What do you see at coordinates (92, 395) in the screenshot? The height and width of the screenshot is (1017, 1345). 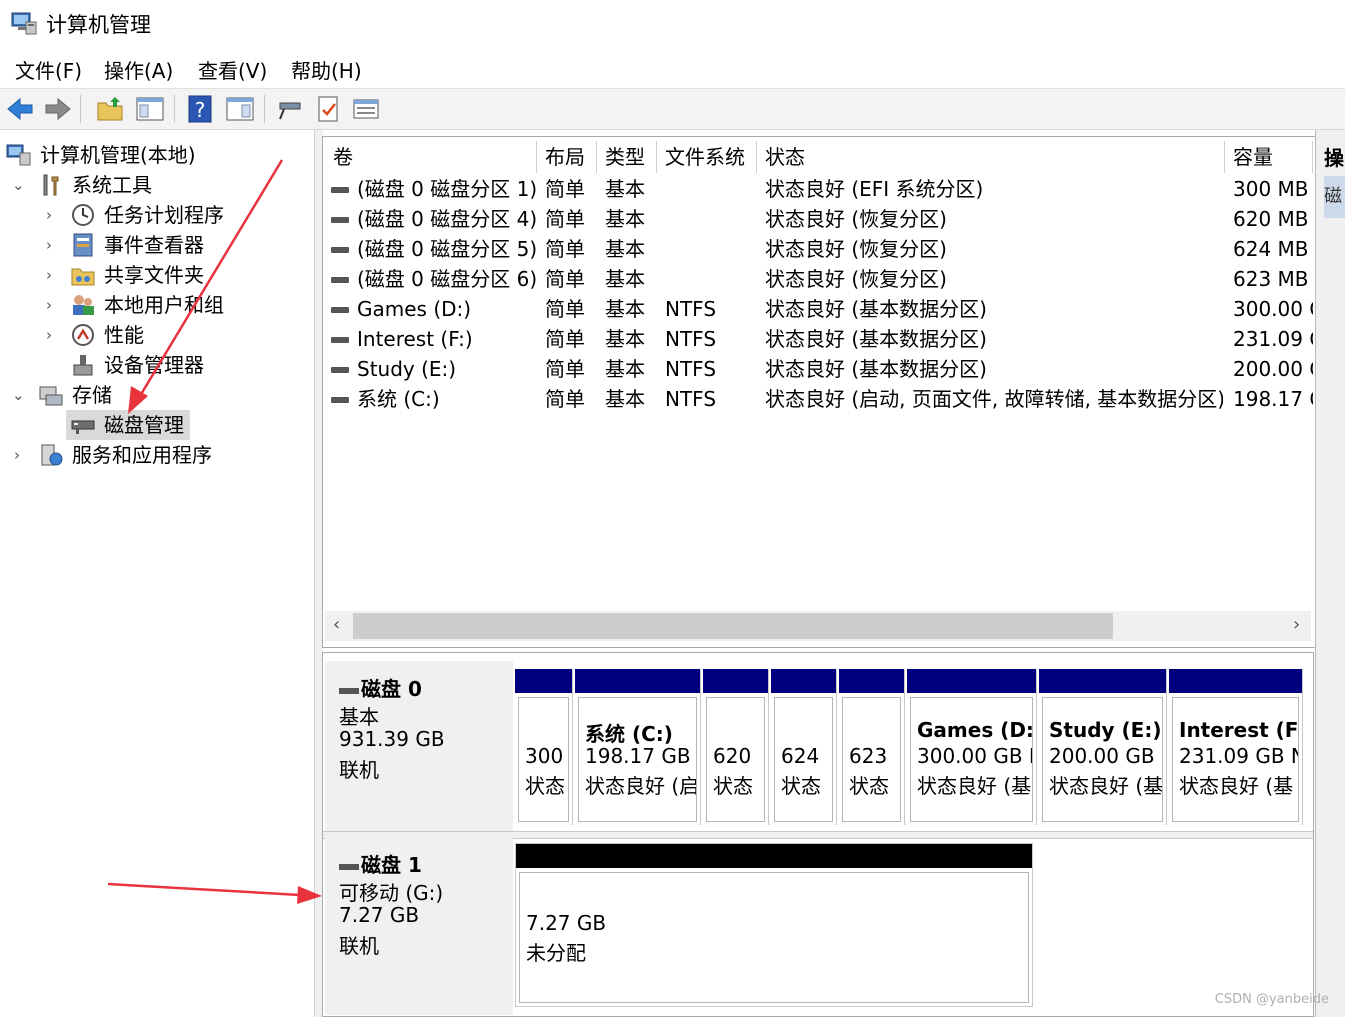 I see `tree-item-label: 存储` at bounding box center [92, 395].